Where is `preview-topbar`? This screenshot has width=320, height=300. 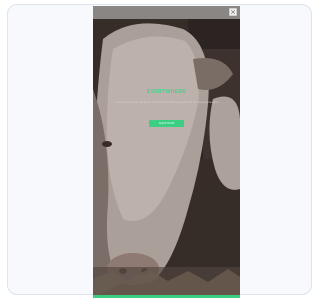 preview-topbar is located at coordinates (166, 12).